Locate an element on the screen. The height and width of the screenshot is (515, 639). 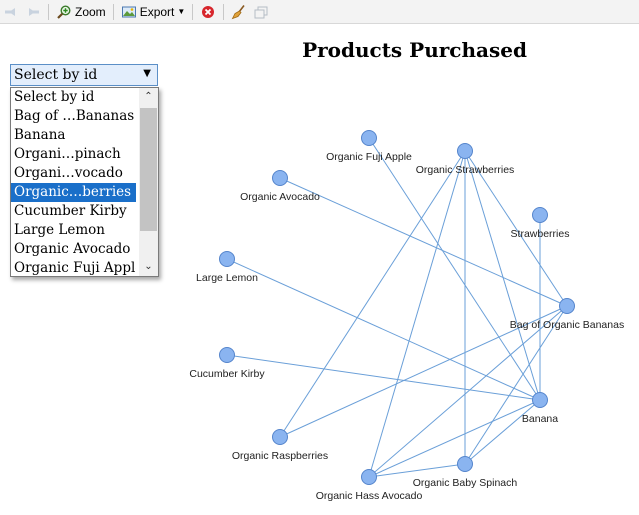
dropdown-option: Organi…vocado is located at coordinates (73, 173).